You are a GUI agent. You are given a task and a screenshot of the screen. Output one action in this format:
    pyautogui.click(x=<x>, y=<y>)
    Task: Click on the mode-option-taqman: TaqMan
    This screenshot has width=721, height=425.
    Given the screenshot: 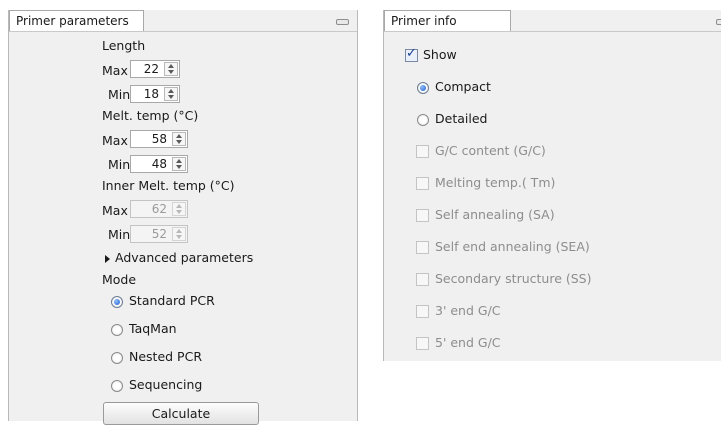 What is the action you would take?
    pyautogui.click(x=181, y=330)
    